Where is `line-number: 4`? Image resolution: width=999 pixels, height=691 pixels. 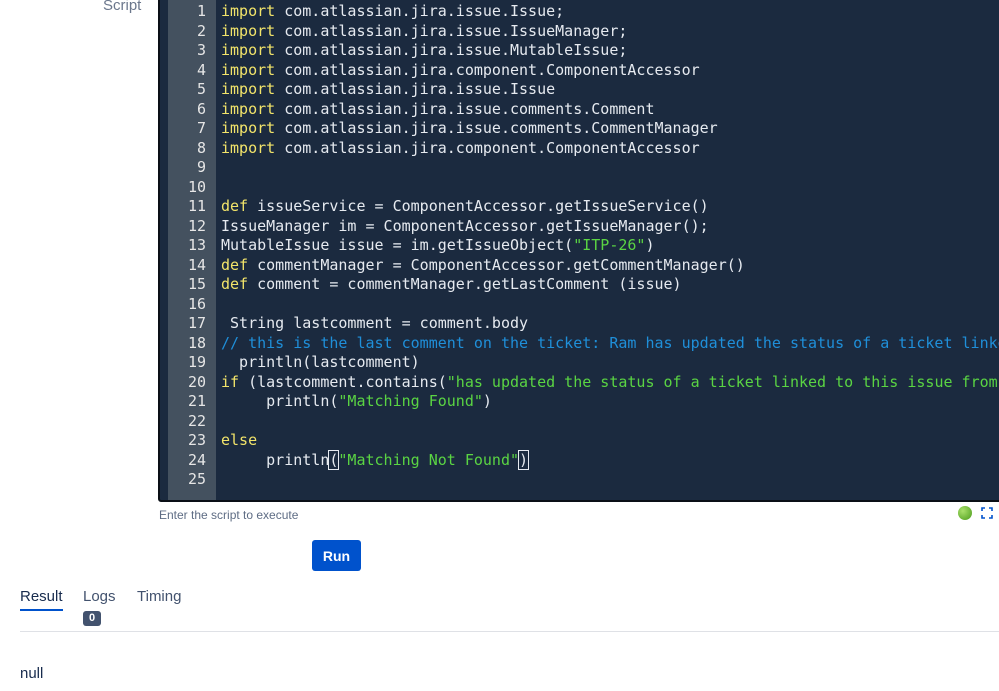 line-number: 4 is located at coordinates (201, 69).